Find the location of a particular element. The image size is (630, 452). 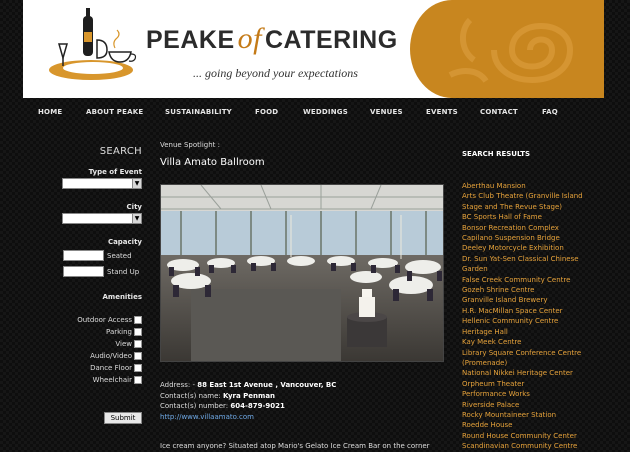

amenity-label: Audio/Video is located at coordinates (111, 356).